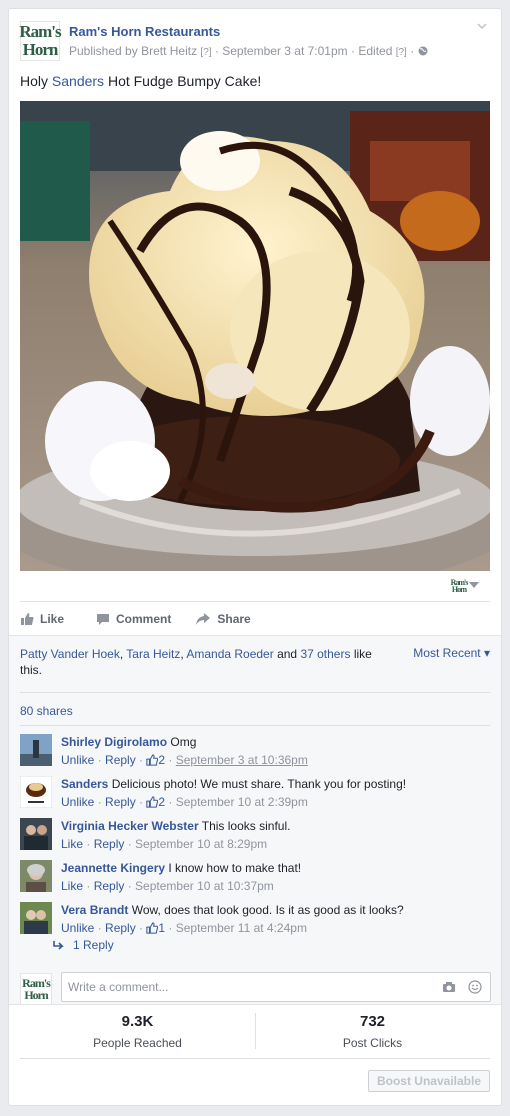  I want to click on post-clicks-stat: 732 Post Clicks, so click(372, 1030).